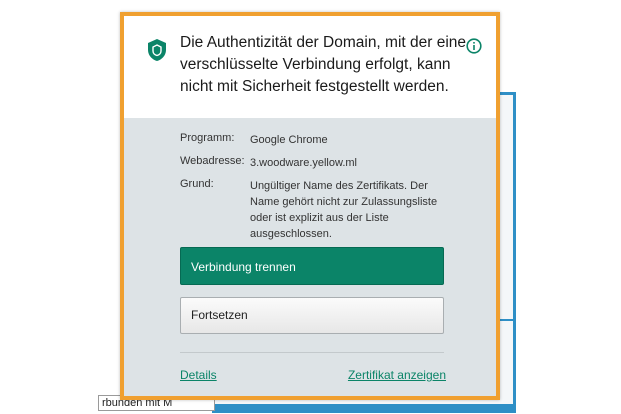 This screenshot has width=621, height=414. Describe the element at coordinates (207, 138) in the screenshot. I see `program-label: Programm:` at that location.